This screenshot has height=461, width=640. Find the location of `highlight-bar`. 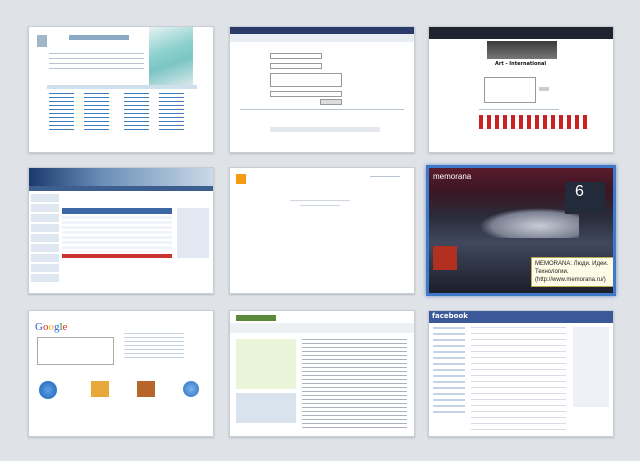

highlight-bar is located at coordinates (117, 256).